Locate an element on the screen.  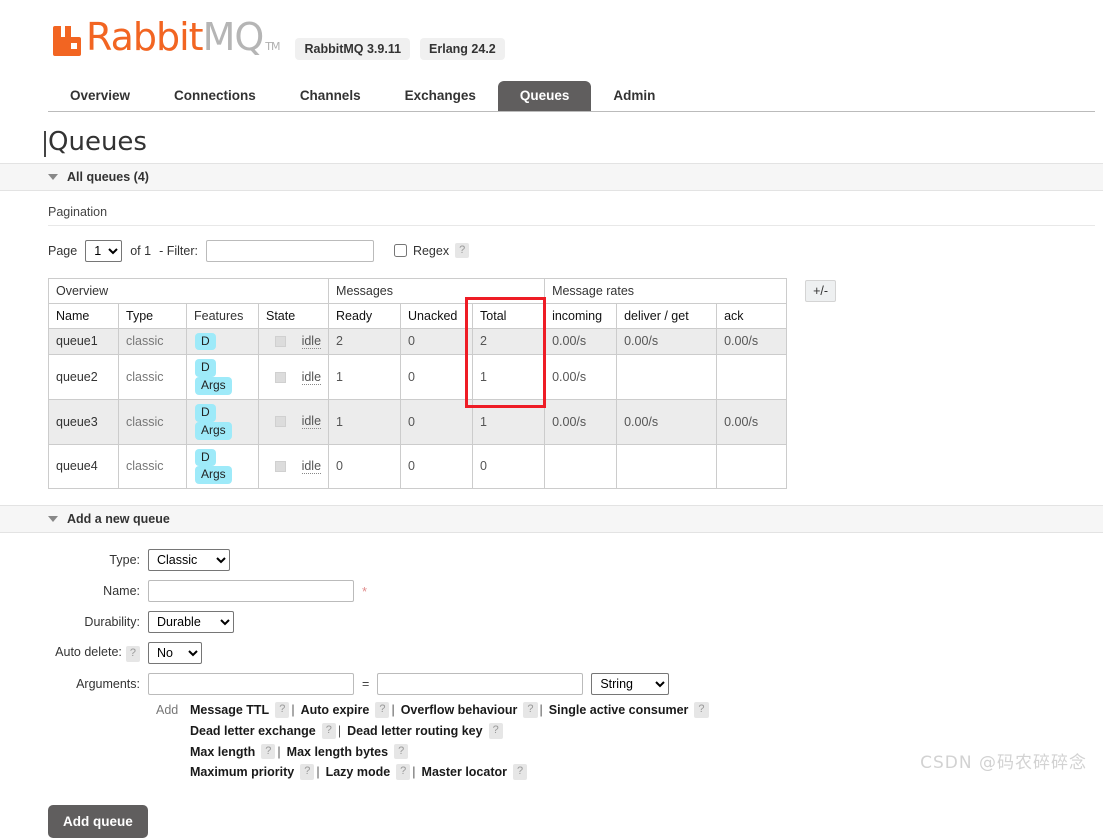
argument-key-input is located at coordinates (251, 684).